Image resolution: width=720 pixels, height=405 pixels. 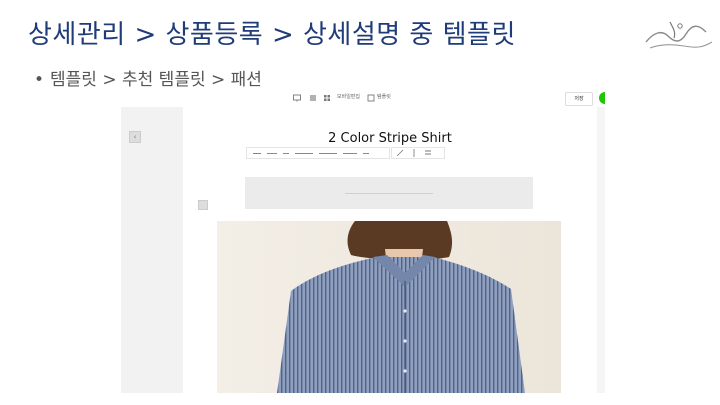 I want to click on block-handle, so click(x=203, y=205).